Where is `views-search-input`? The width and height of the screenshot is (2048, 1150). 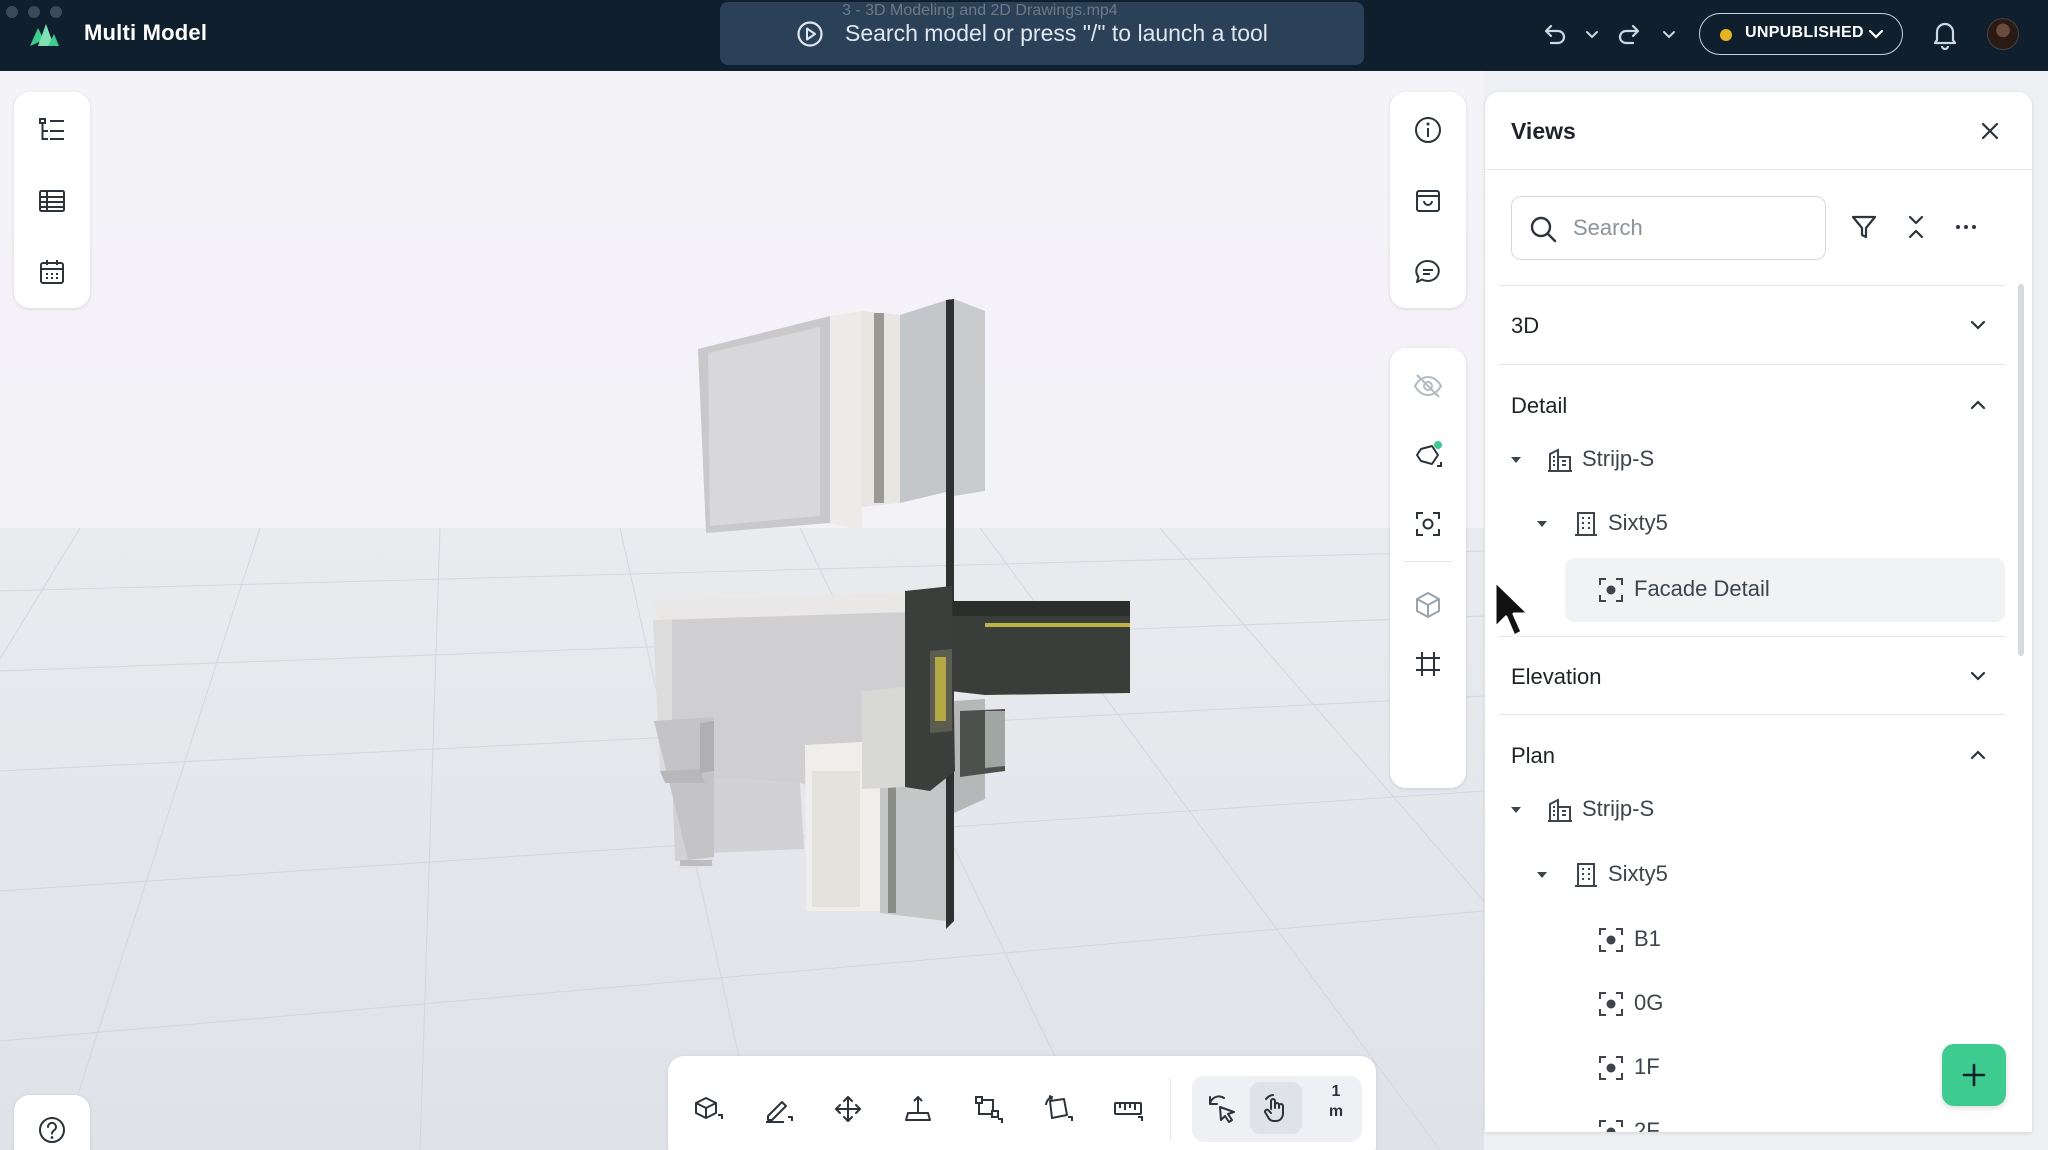 views-search-input is located at coordinates (1688, 228).